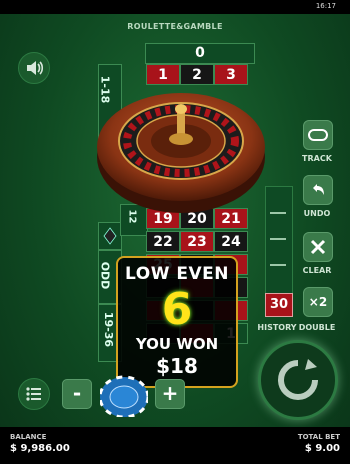 Image resolution: width=350 pixels, height=464 pixels. Describe the element at coordinates (177, 274) in the screenshot. I see `win-bet-types: LOW EVEN` at that location.